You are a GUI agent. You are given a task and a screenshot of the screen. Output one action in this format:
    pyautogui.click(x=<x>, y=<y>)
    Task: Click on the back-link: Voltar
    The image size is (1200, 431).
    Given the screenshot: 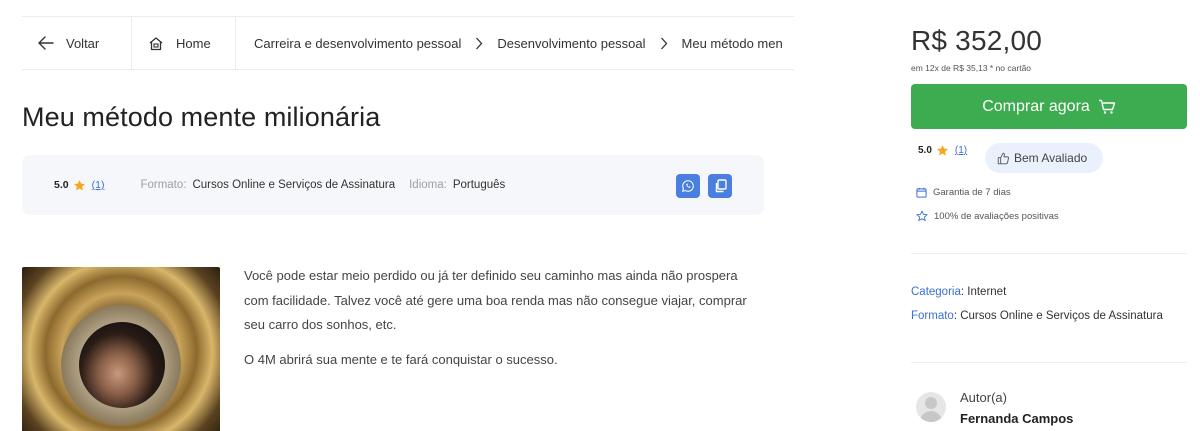 What is the action you would take?
    pyautogui.click(x=77, y=43)
    